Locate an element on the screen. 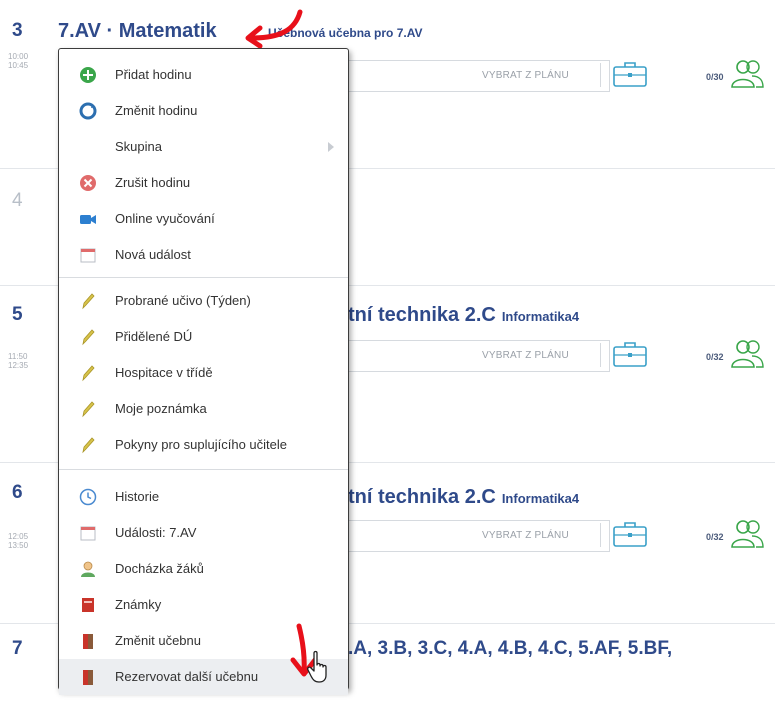 The image size is (775, 715). menu-item-class-inspection: Hospitace v třídě is located at coordinates (203, 373).